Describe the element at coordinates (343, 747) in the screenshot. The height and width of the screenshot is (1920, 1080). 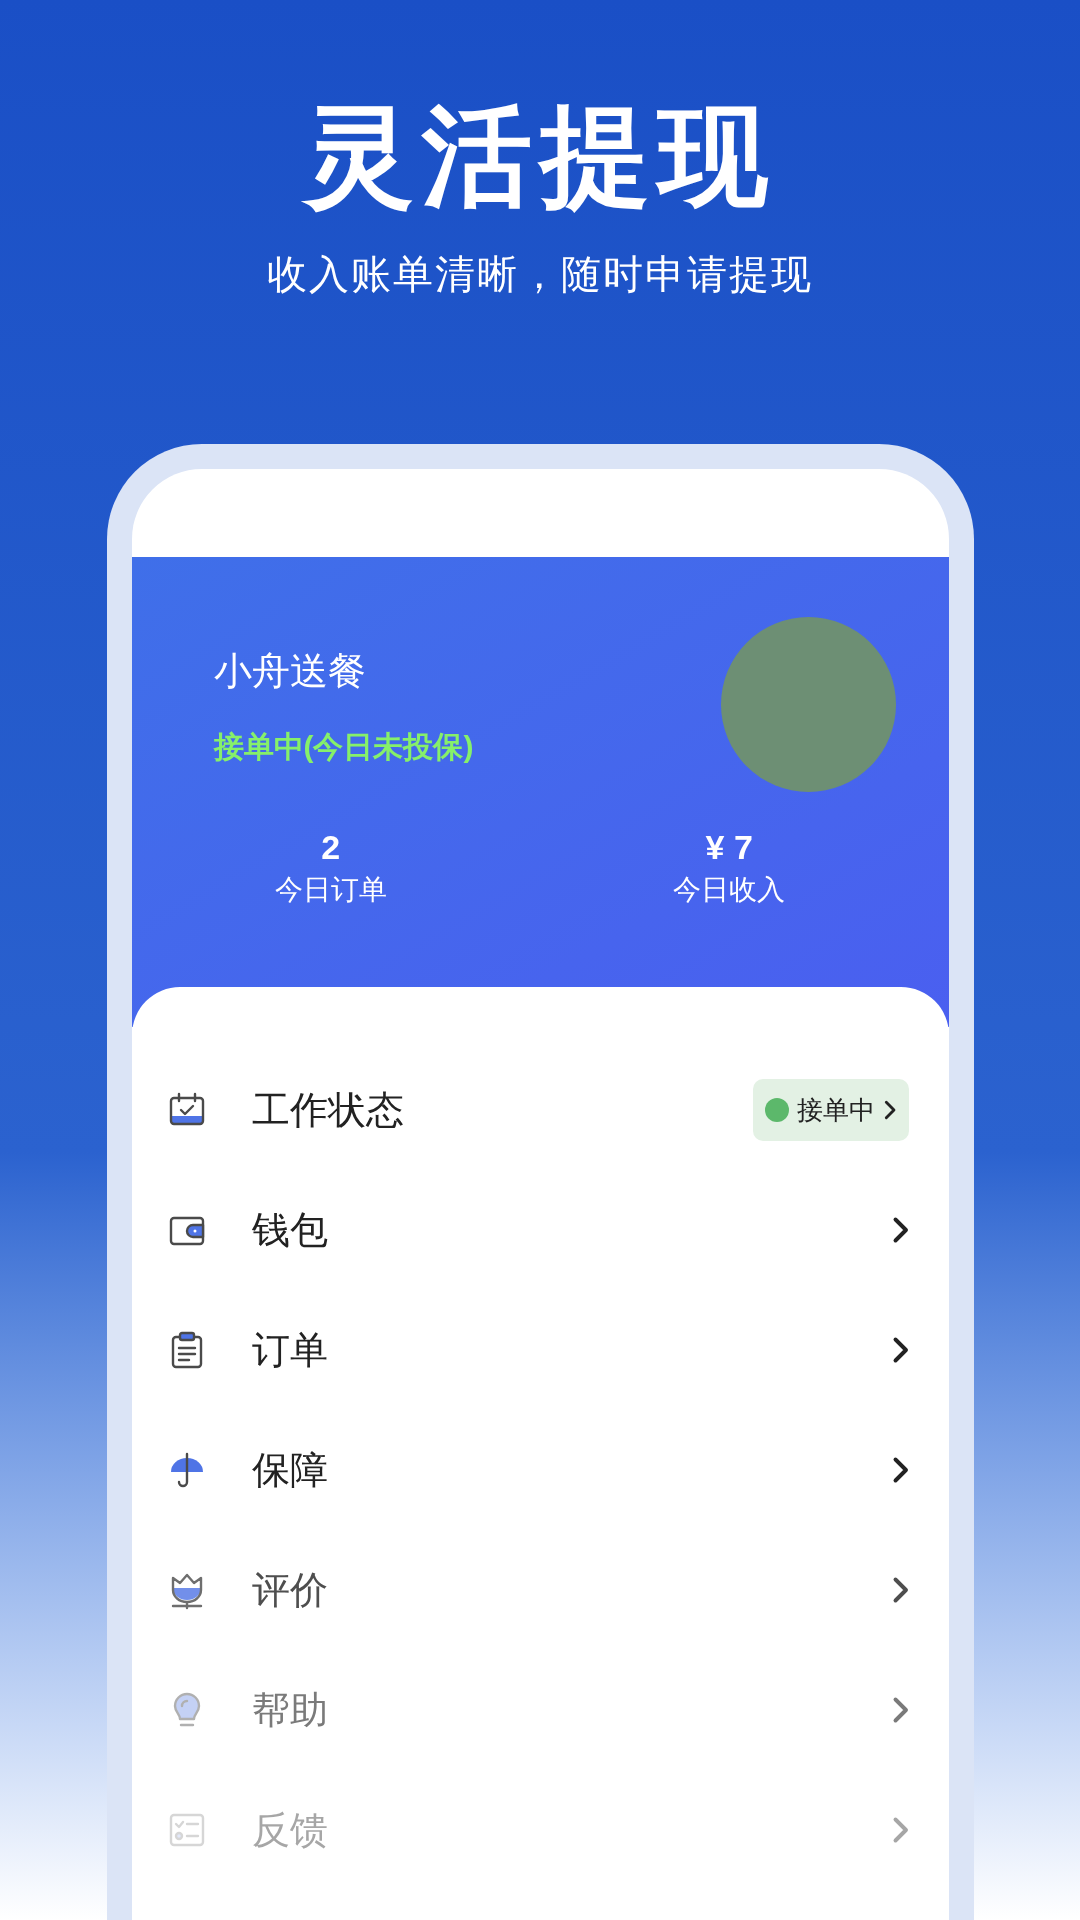
I see `work-status: 接单中(今日未投保)` at that location.